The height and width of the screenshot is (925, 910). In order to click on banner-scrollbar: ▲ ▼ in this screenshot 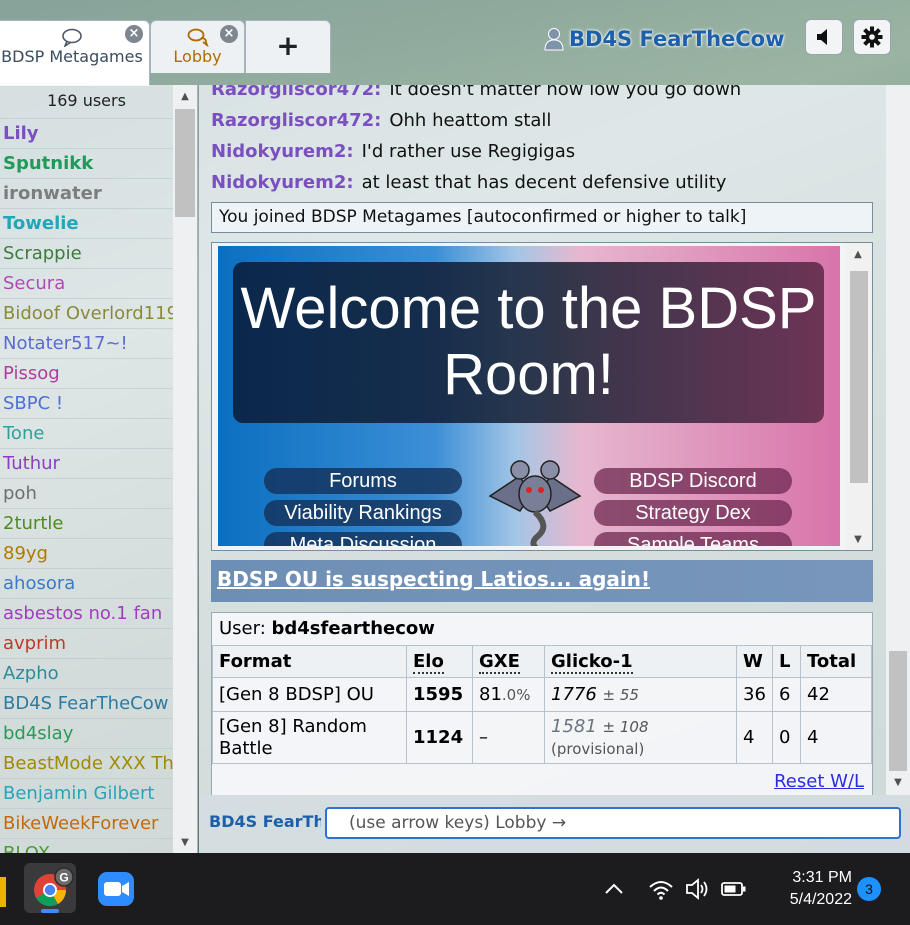, I will do `click(859, 396)`.